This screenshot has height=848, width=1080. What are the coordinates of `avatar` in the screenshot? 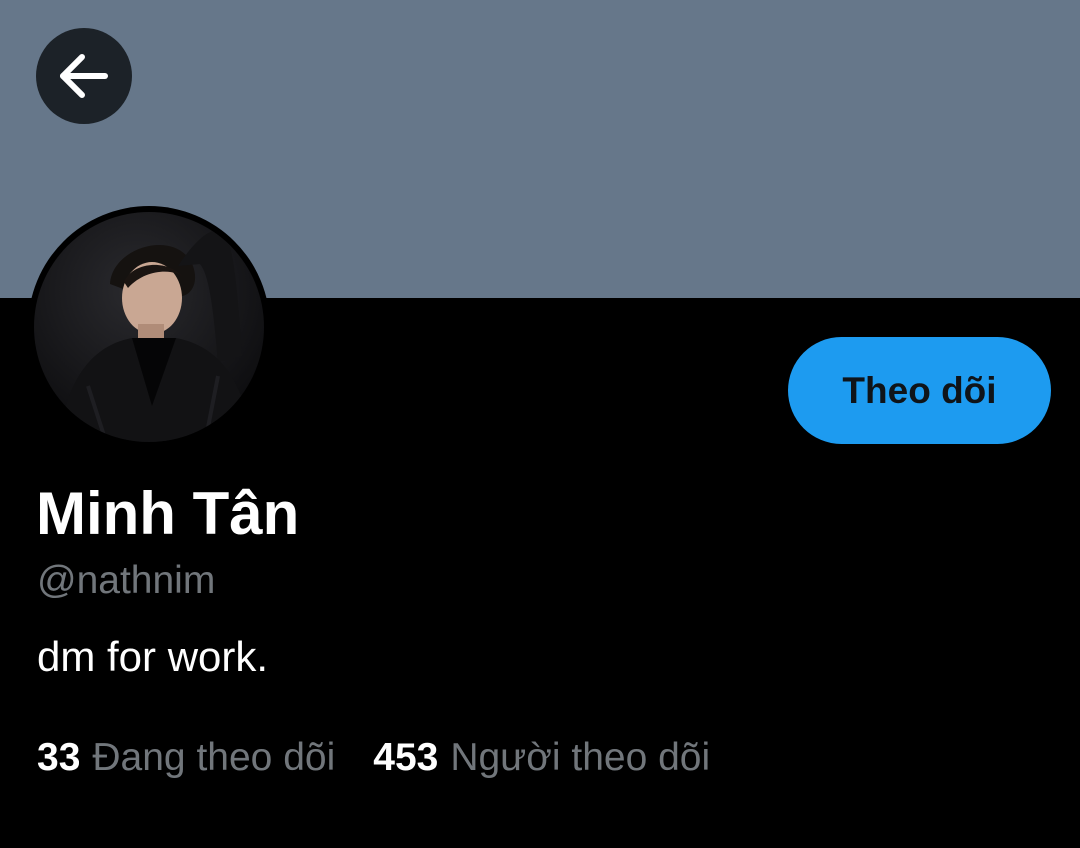 It's located at (149, 327).